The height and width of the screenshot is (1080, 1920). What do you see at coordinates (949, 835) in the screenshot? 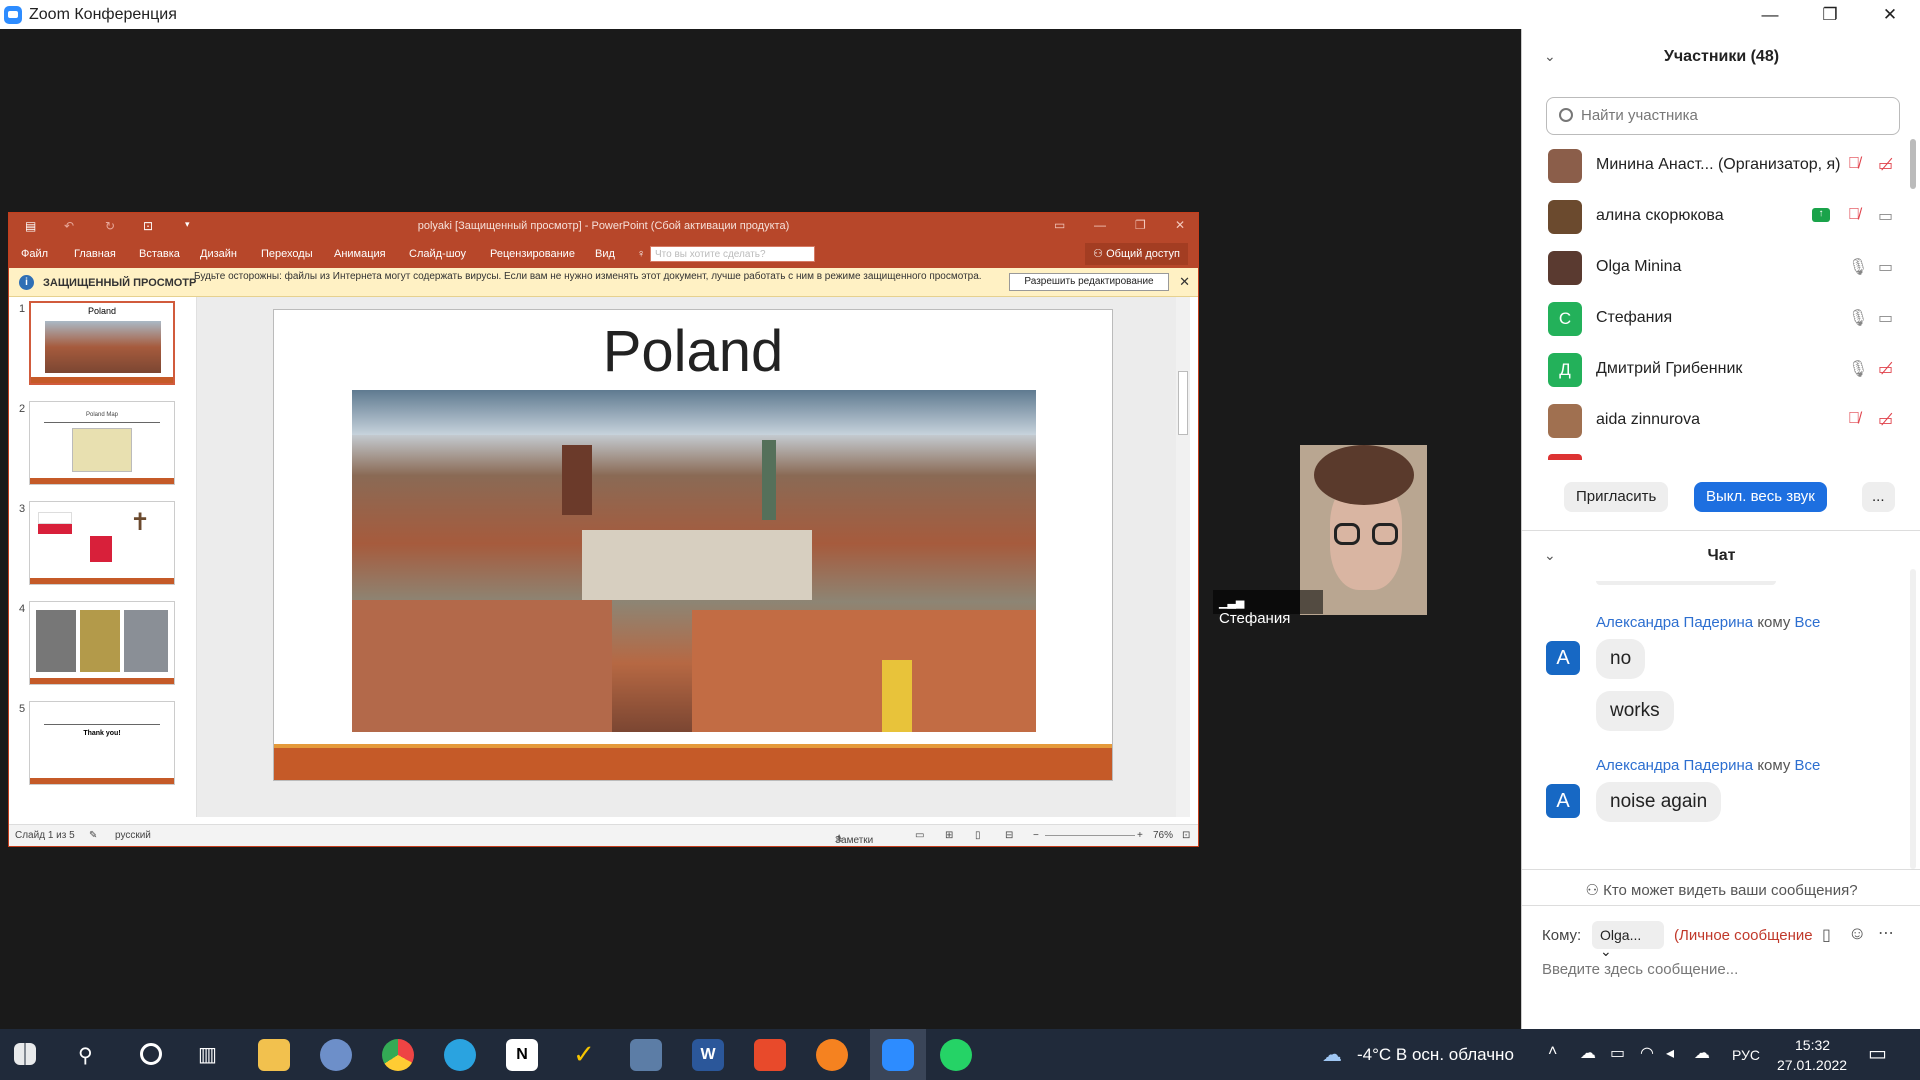
I see `sorter-view-icon: ⊞` at bounding box center [949, 835].